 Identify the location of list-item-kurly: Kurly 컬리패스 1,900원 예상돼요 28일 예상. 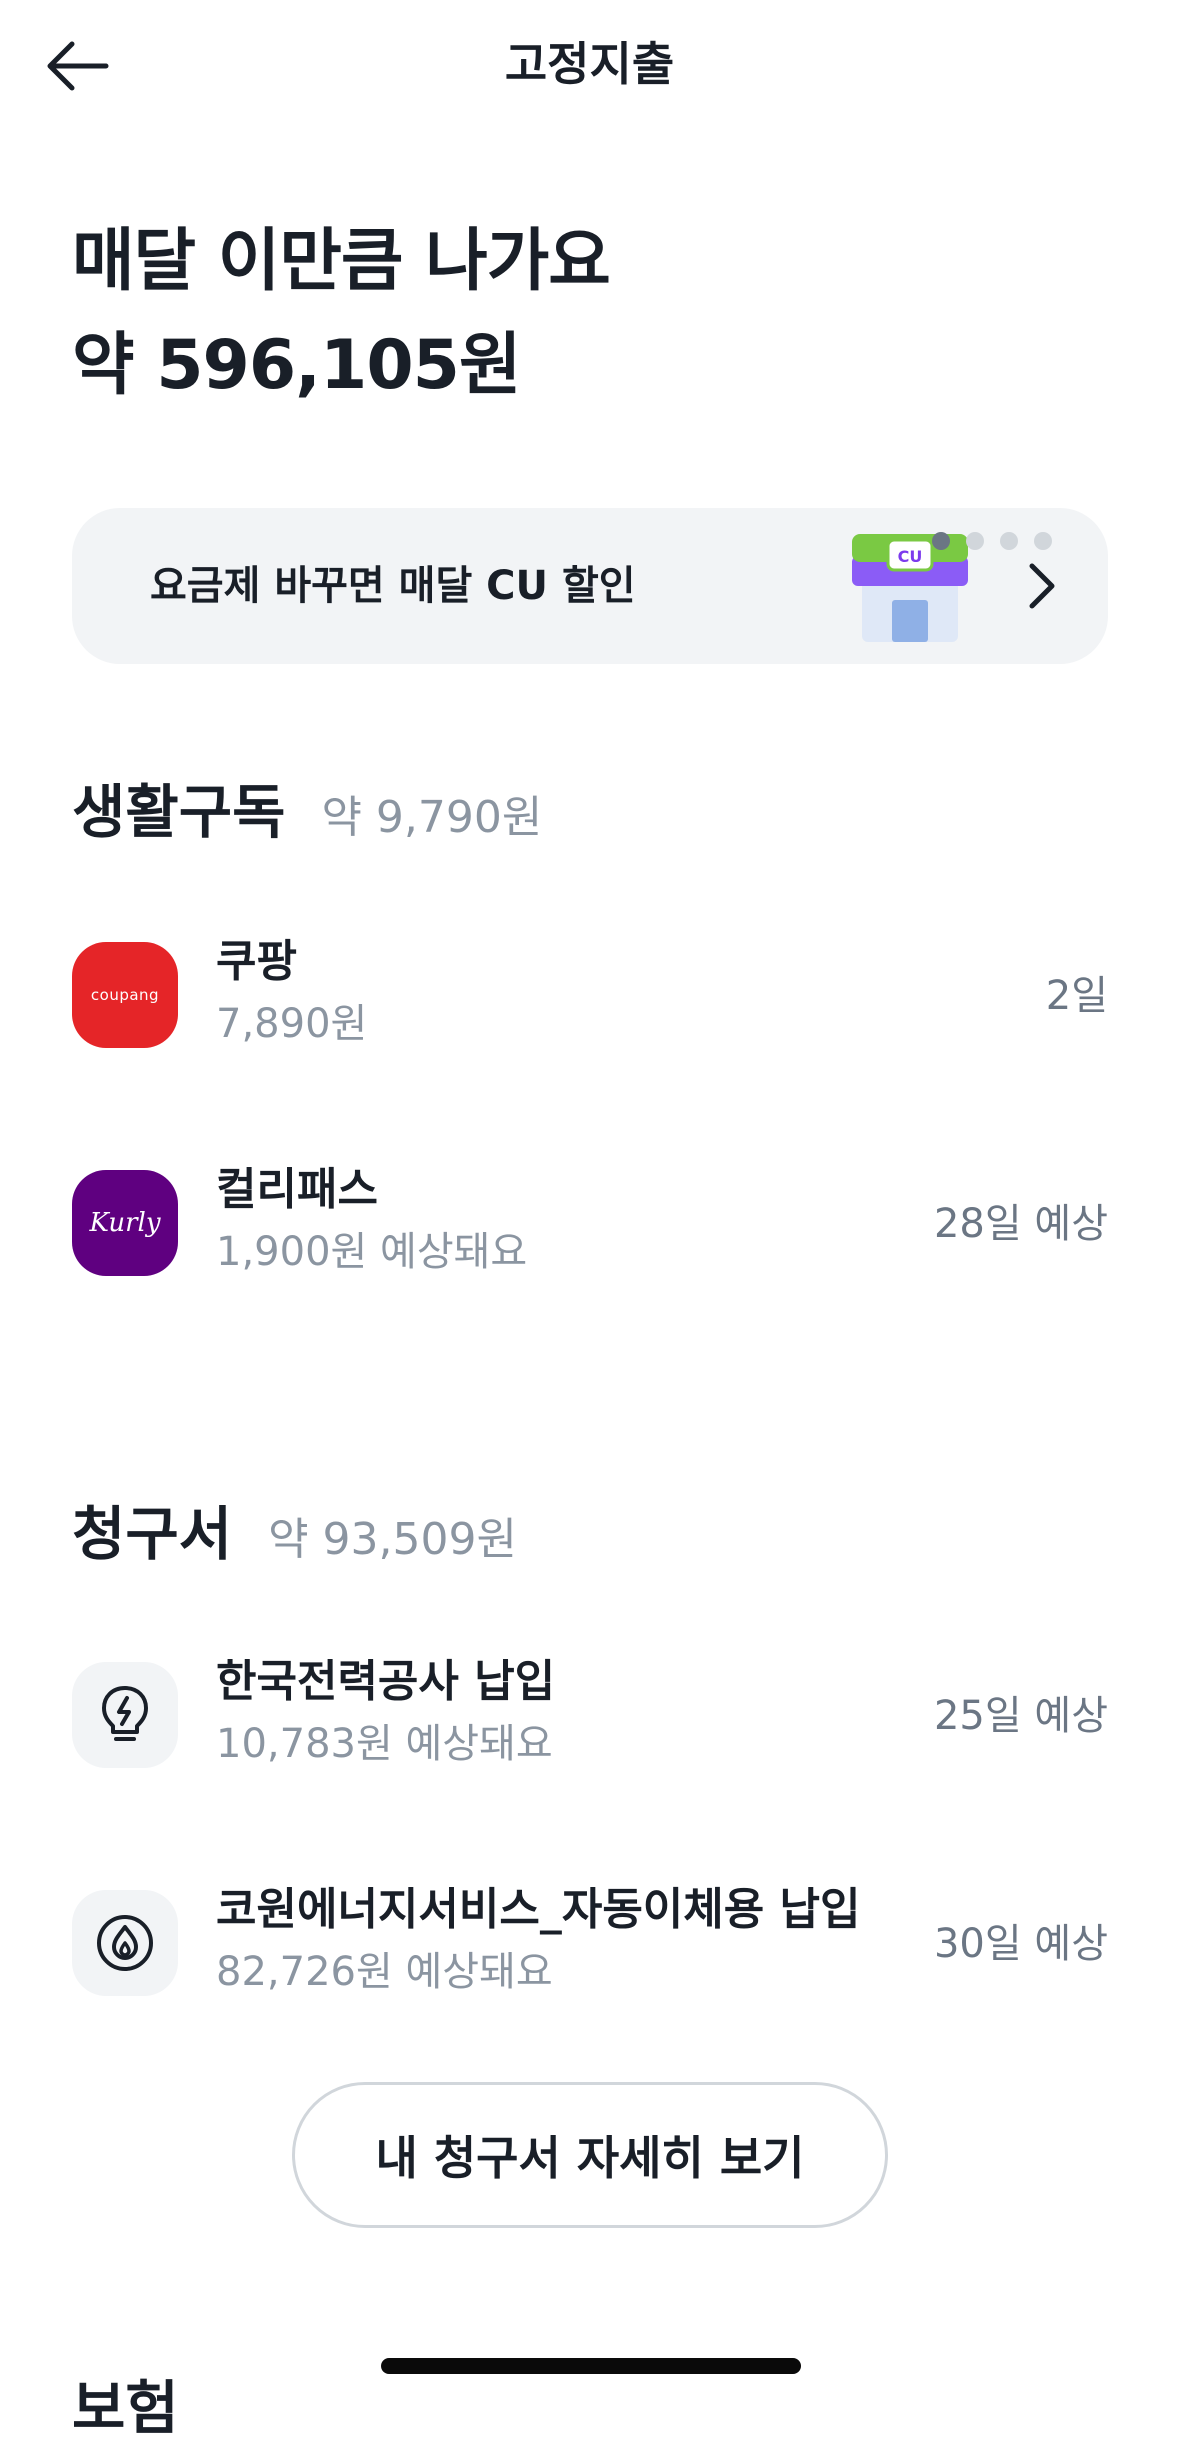
(590, 1225).